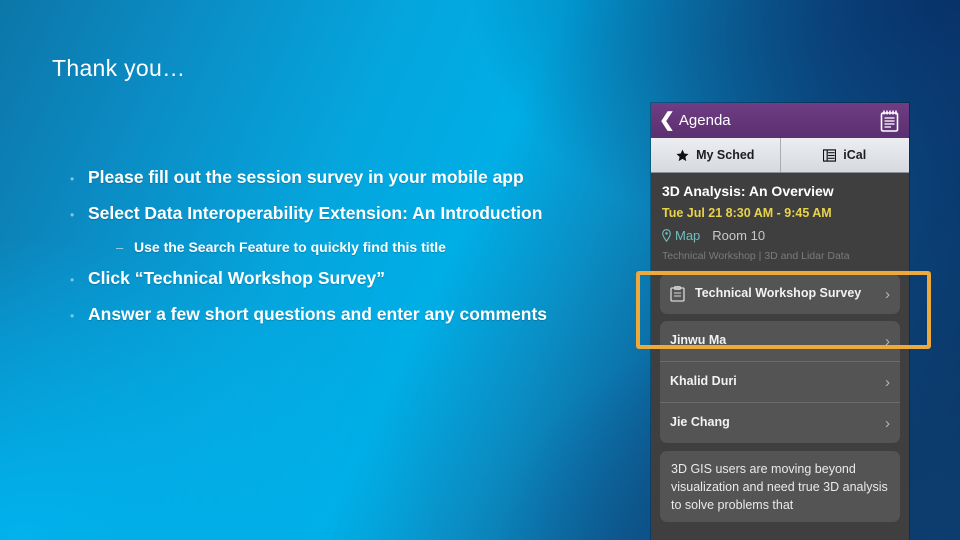 Image resolution: width=960 pixels, height=540 pixels. What do you see at coordinates (830, 155) in the screenshot?
I see `calendar-list-icon` at bounding box center [830, 155].